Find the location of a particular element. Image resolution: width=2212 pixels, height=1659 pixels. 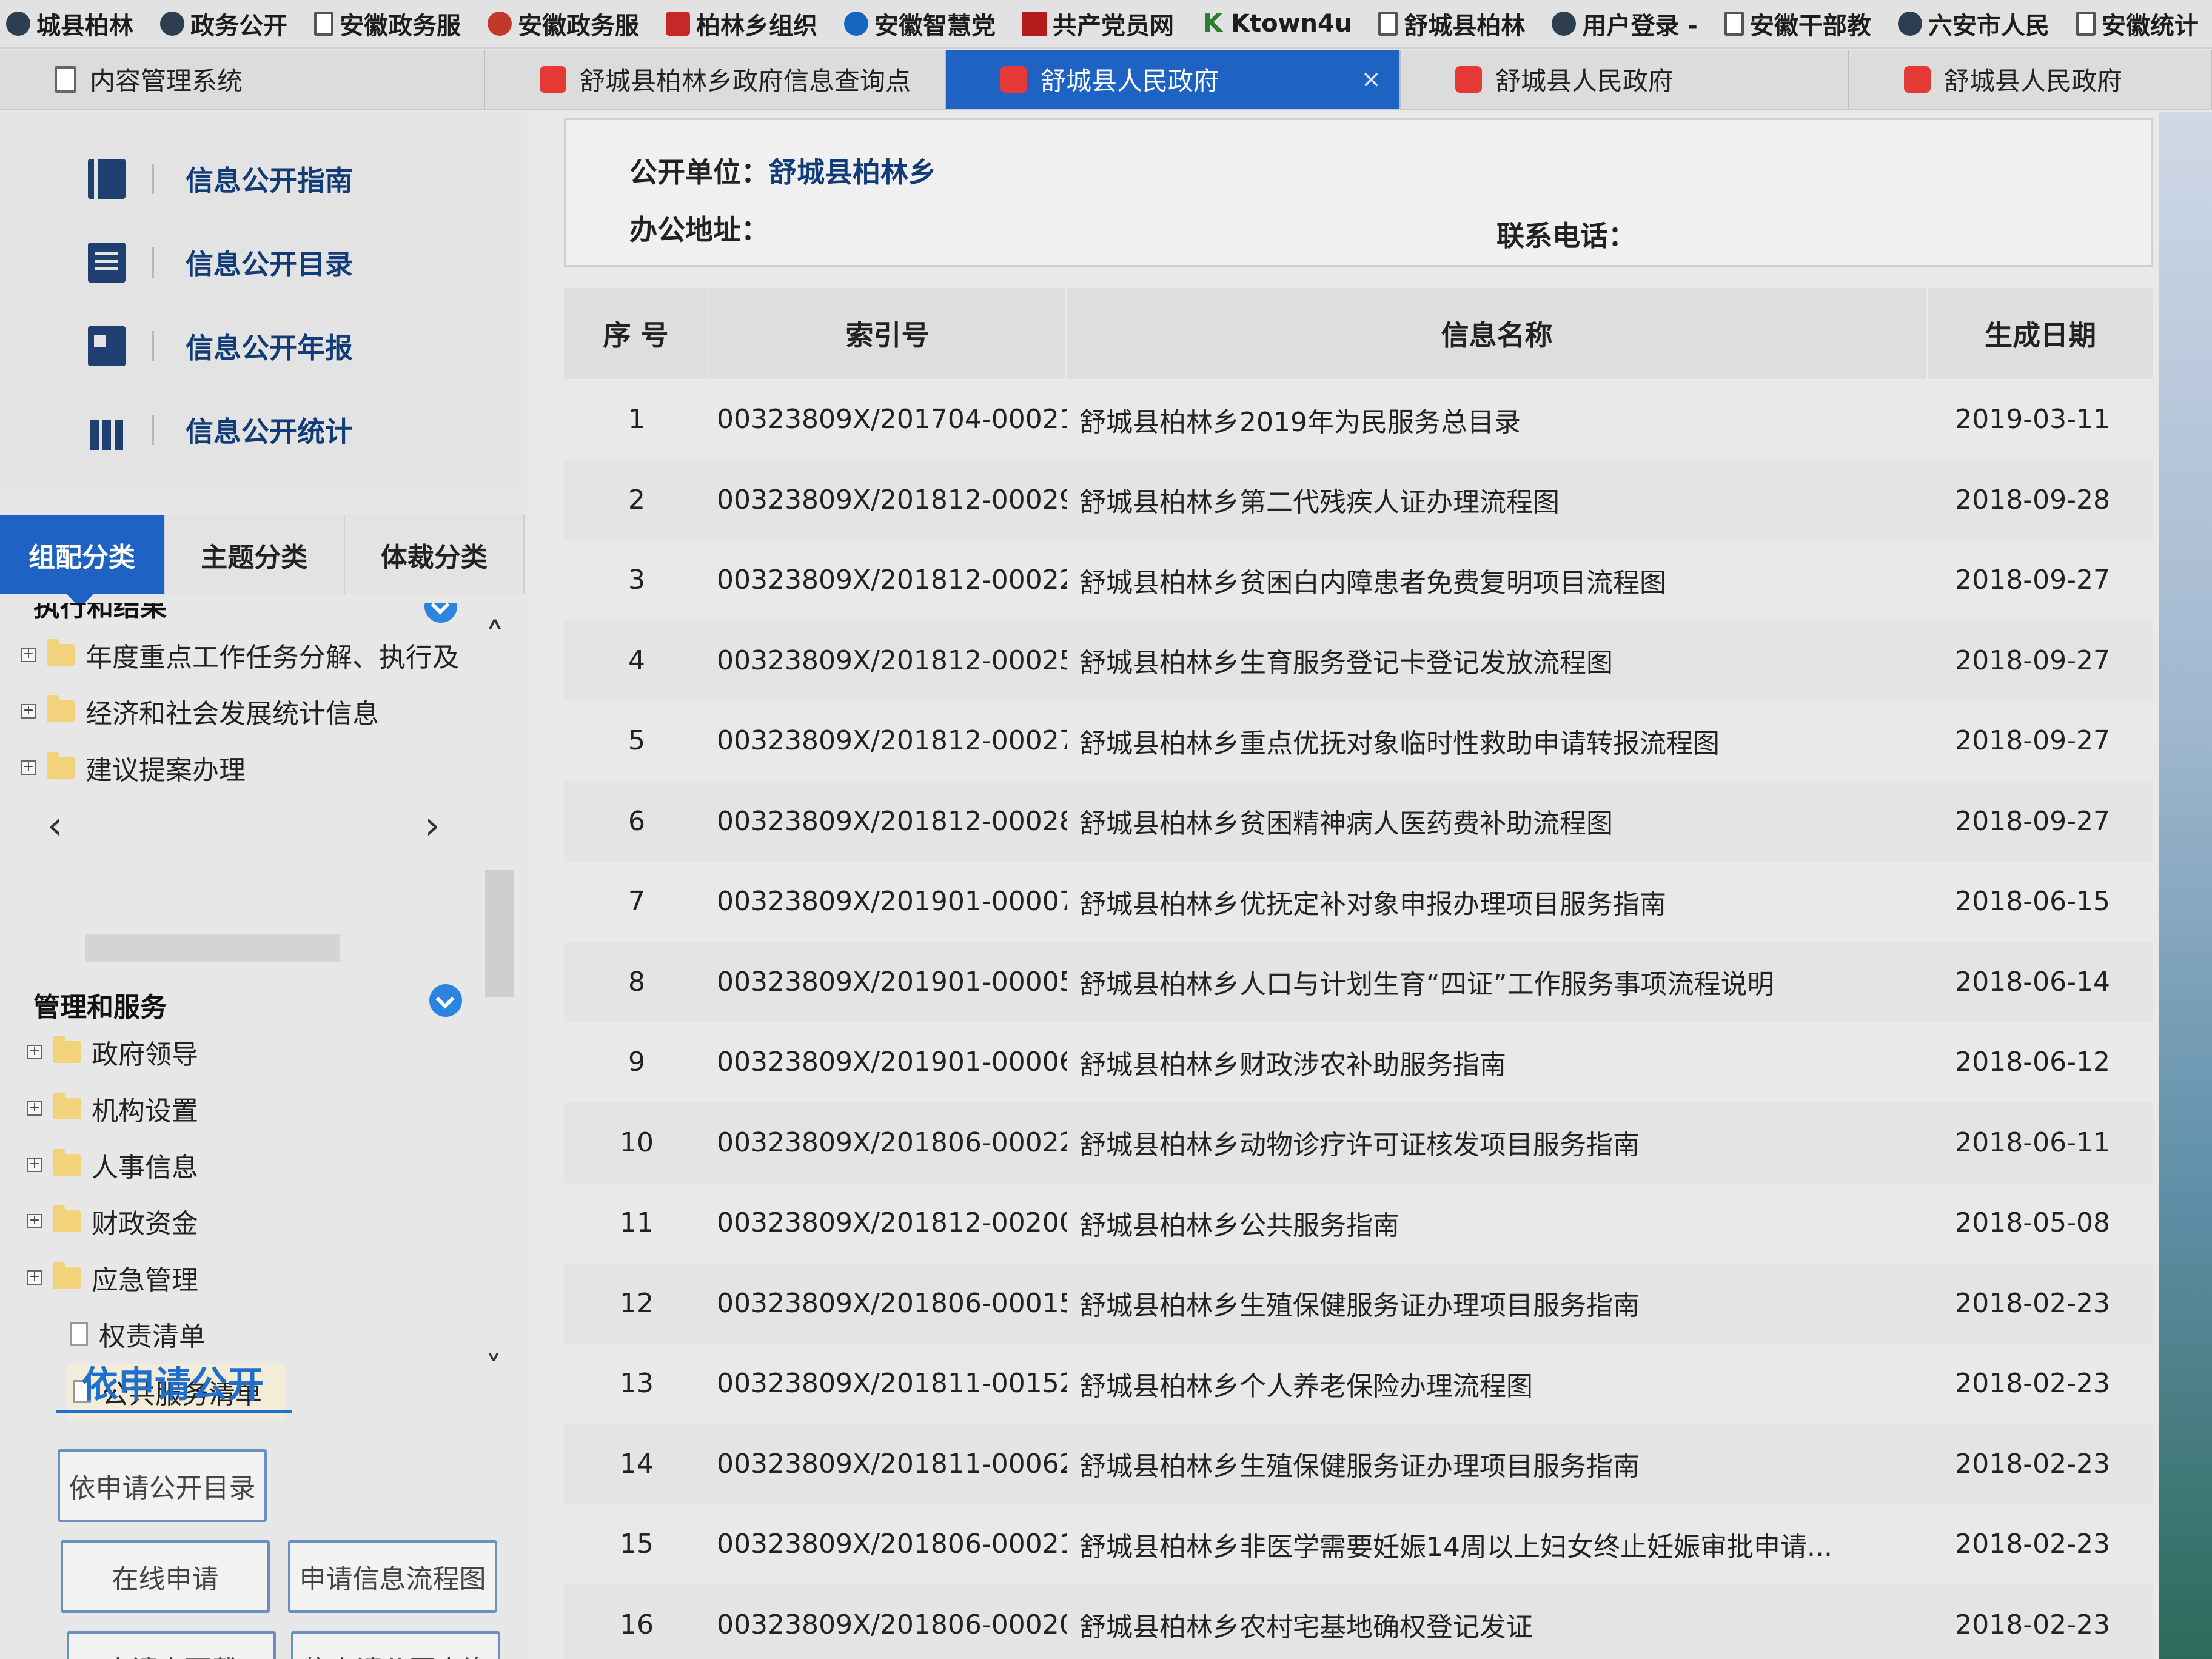

bookmark: 政务公开 is located at coordinates (223, 23).